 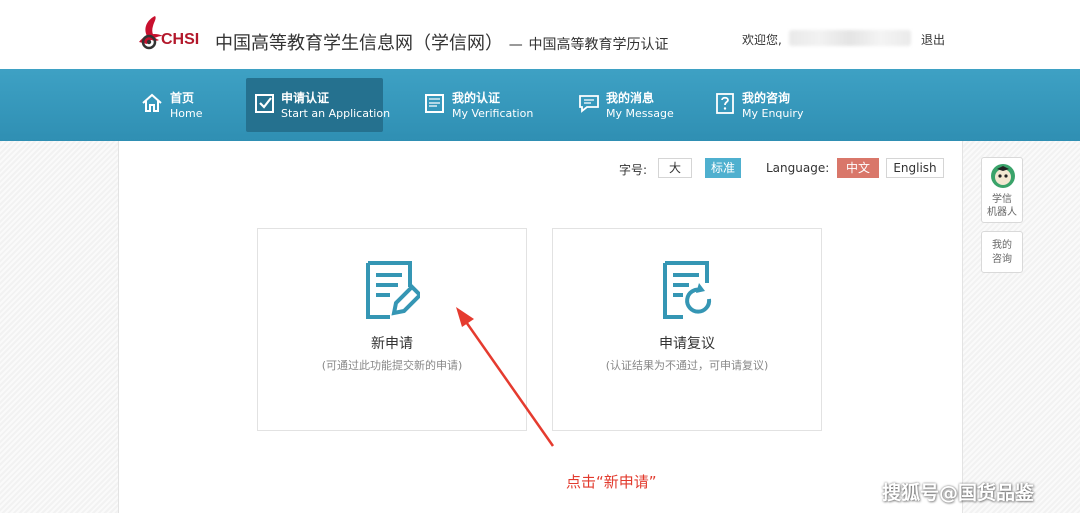 What do you see at coordinates (359, 43) in the screenshot?
I see `site-title-main: 中国高等教育学生信息网（学信网）` at bounding box center [359, 43].